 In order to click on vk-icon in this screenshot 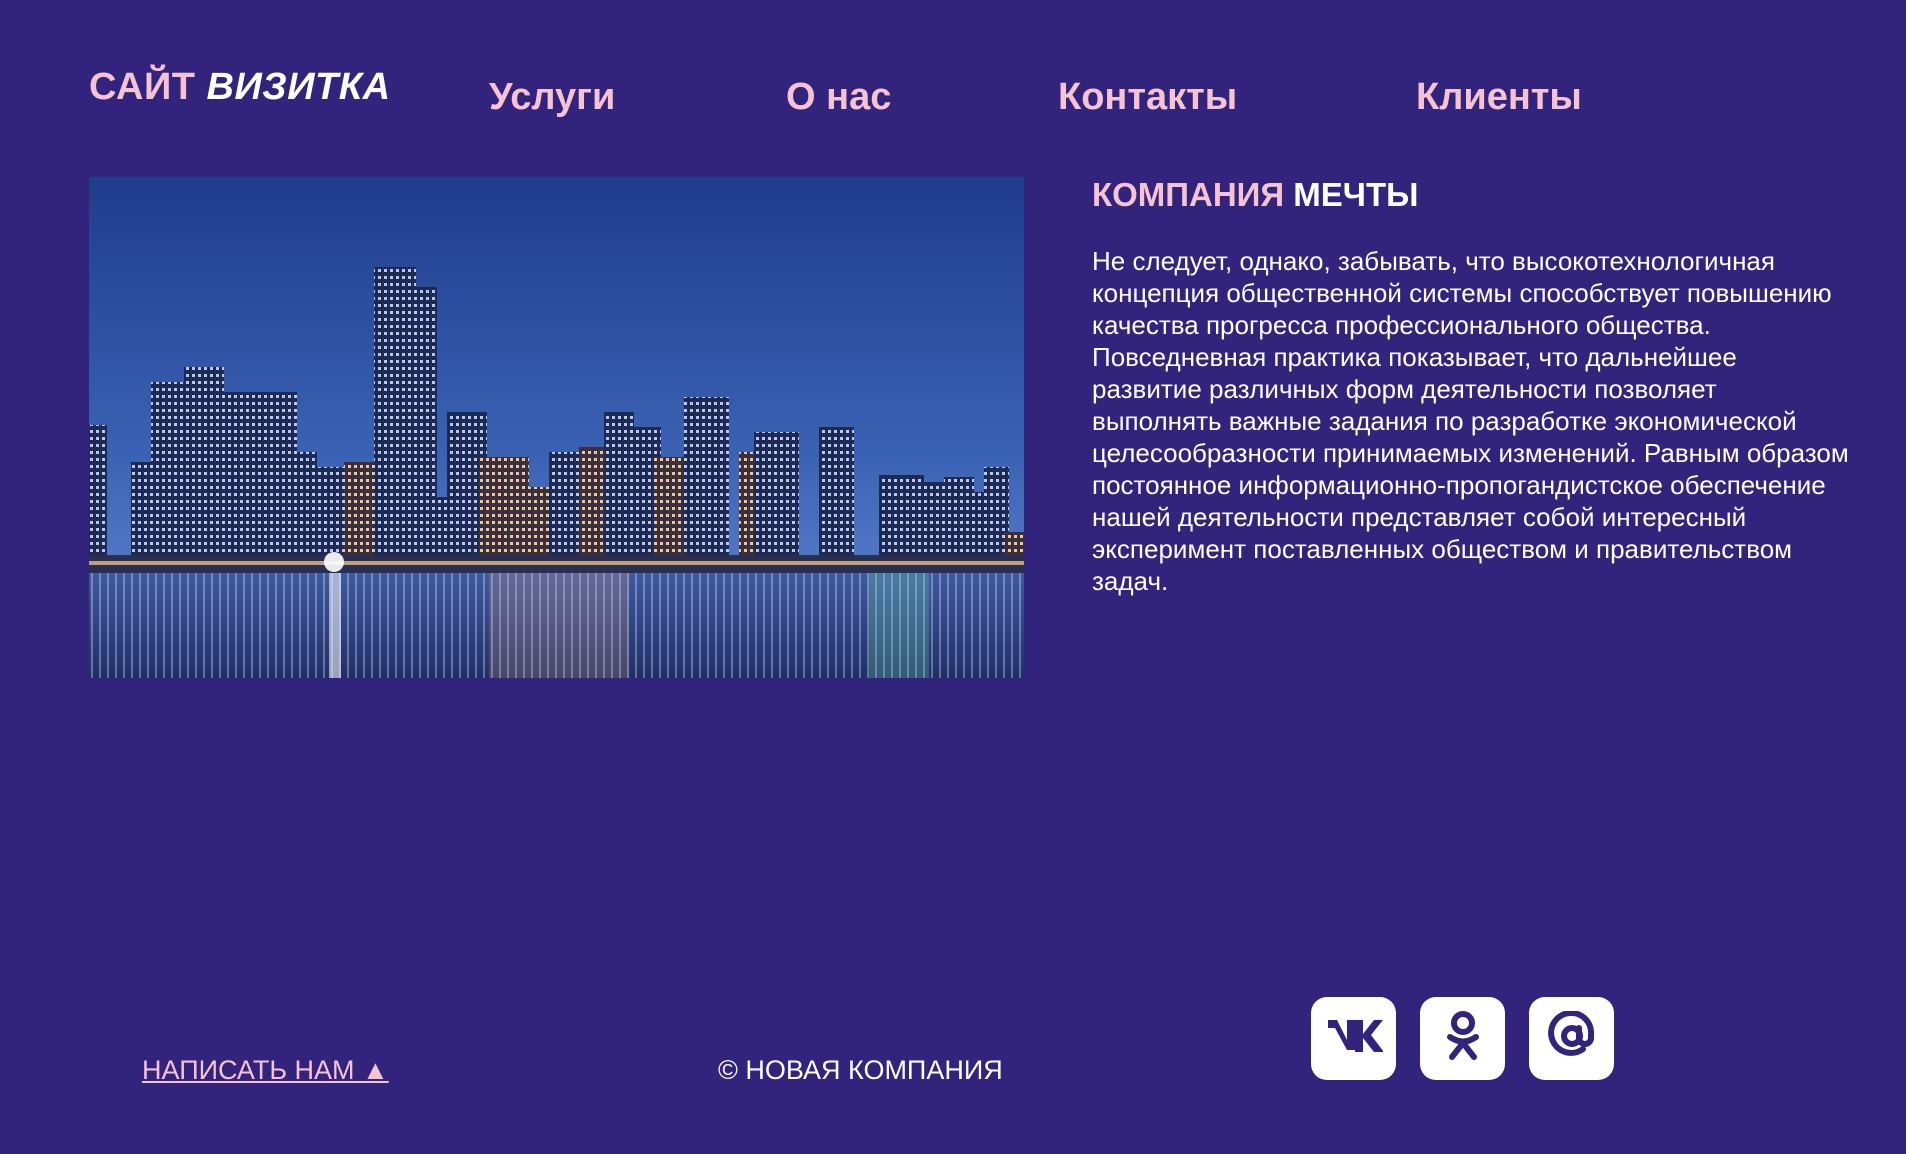, I will do `click(1354, 1038)`.